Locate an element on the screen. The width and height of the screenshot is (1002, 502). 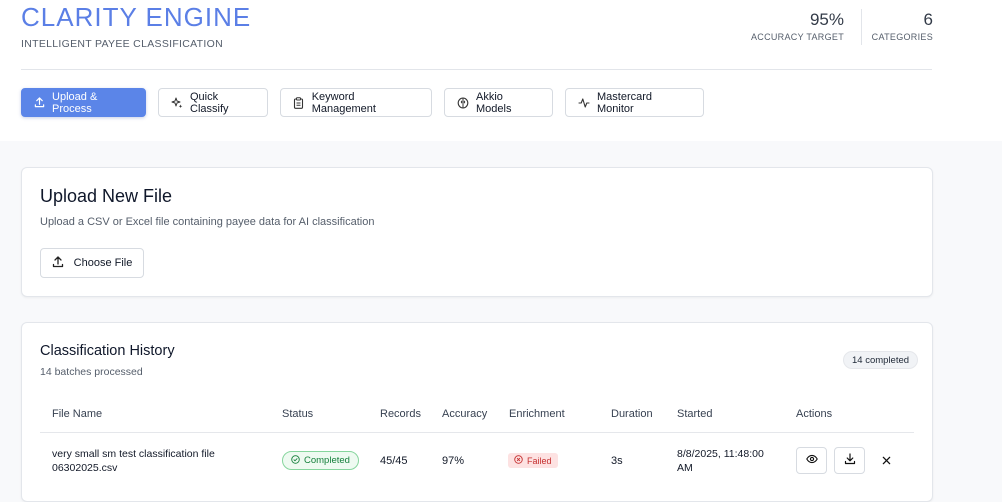
tab-quick-classify: Quick Classify is located at coordinates (213, 102).